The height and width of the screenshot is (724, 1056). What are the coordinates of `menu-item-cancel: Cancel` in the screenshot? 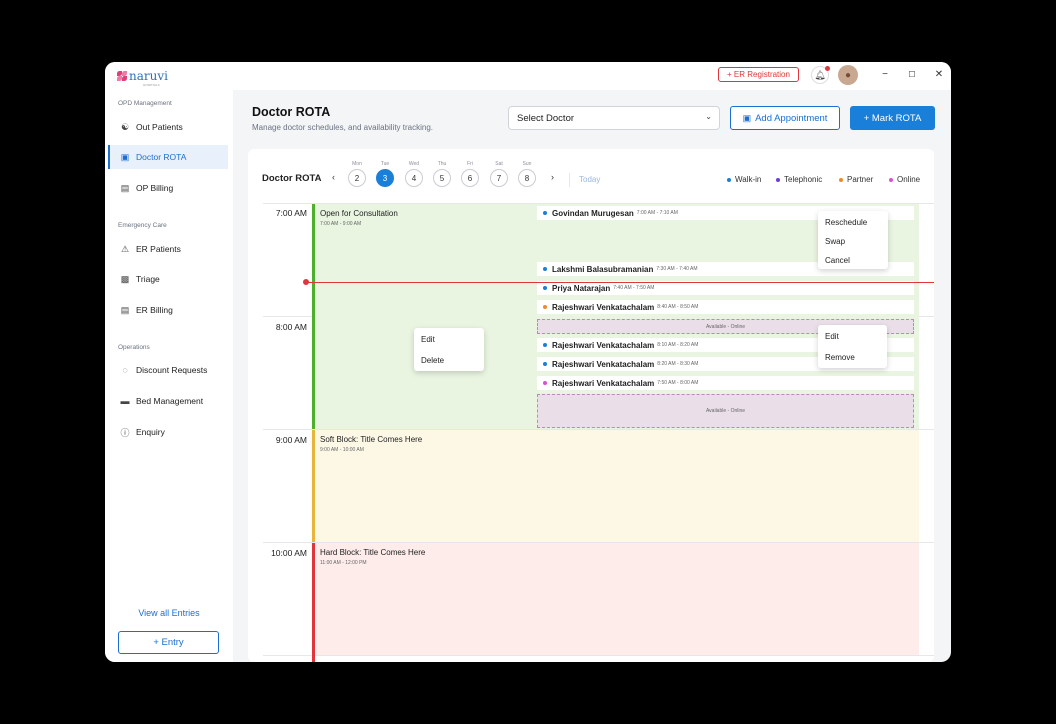 It's located at (837, 260).